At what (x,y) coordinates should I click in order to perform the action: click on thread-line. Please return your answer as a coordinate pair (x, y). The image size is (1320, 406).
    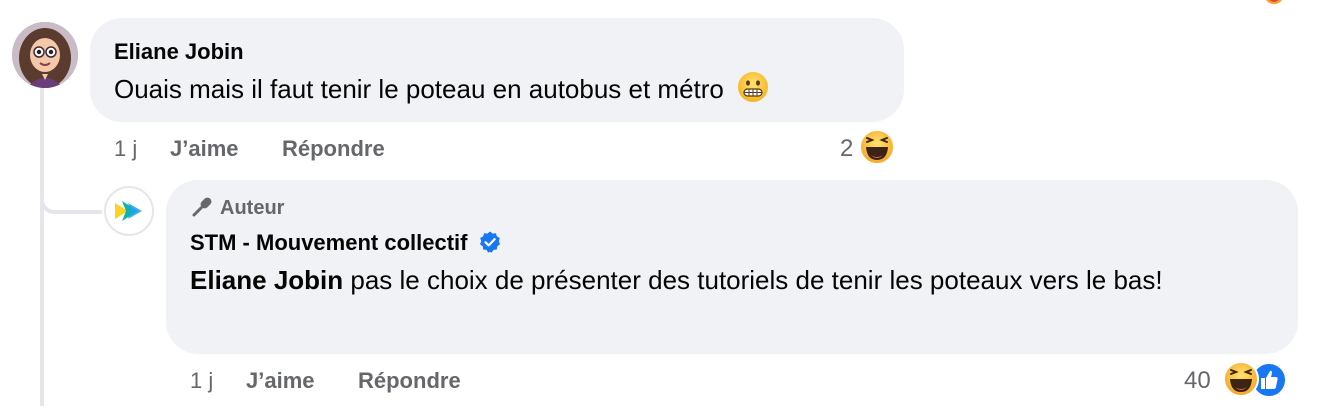
    Looking at the image, I should click on (42, 247).